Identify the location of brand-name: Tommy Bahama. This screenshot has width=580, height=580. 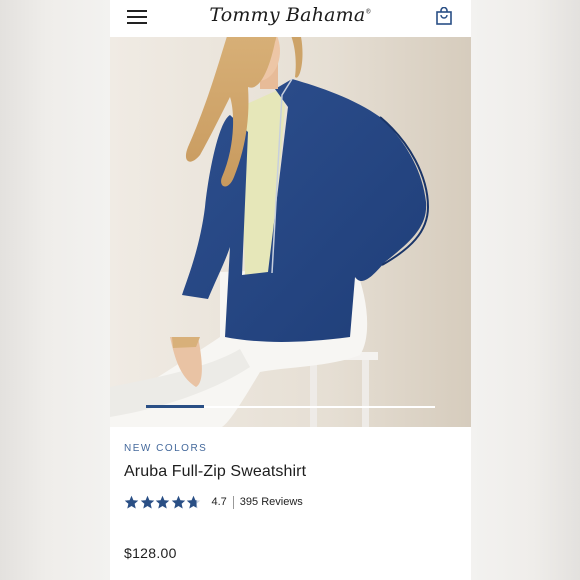
(287, 15).